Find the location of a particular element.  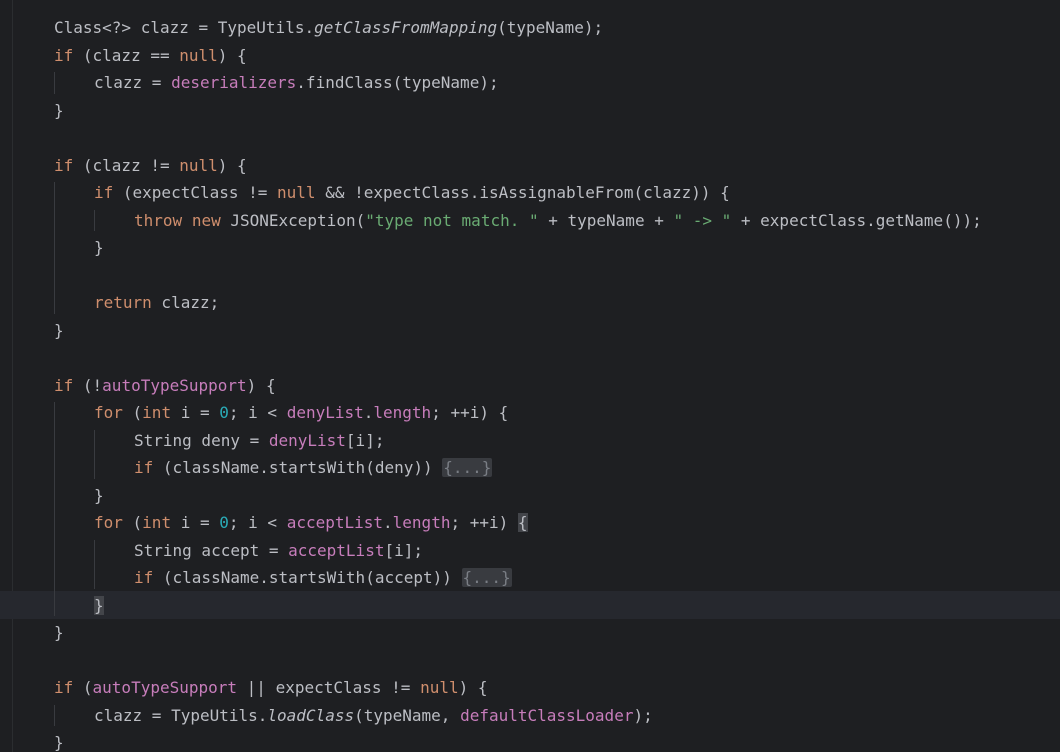

code-token: clazz = TypeUtils. is located at coordinates (181, 715).